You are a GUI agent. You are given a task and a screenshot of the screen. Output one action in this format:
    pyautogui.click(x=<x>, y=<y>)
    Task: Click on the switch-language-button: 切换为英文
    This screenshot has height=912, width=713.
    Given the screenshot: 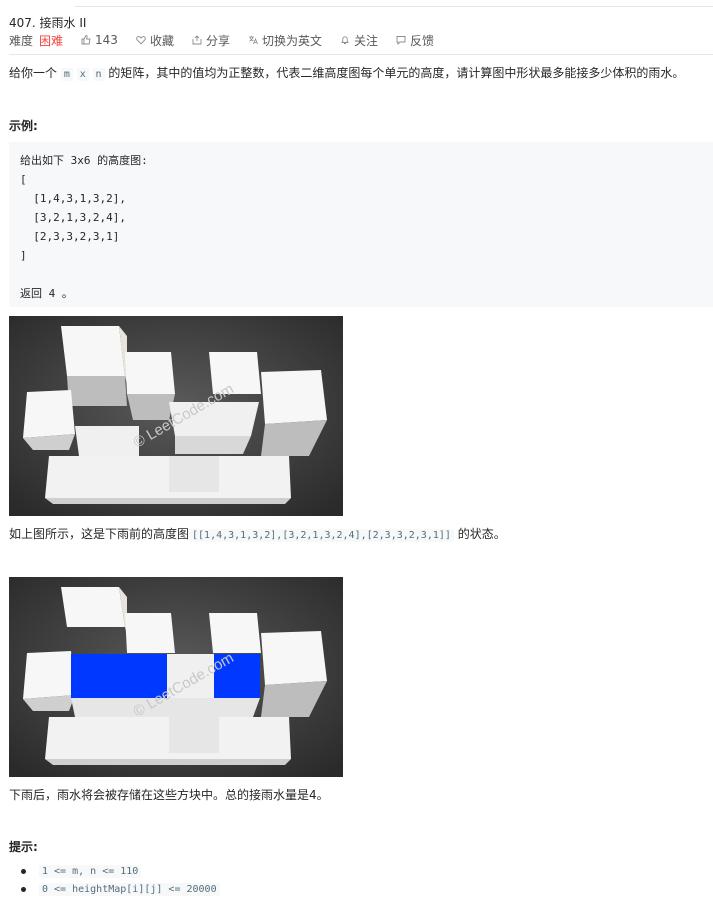 What is the action you would take?
    pyautogui.click(x=285, y=40)
    